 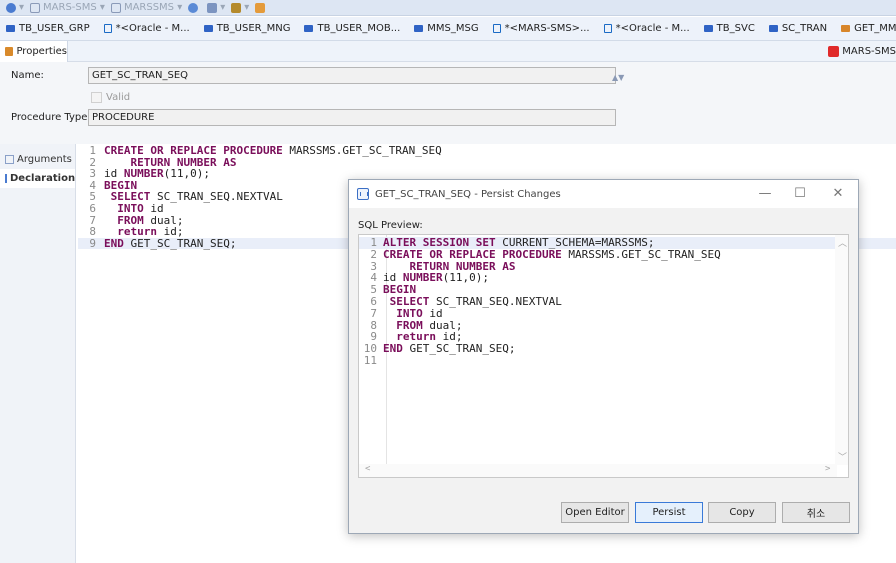 I want to click on scroll-up-icon: ︿, so click(x=842, y=242).